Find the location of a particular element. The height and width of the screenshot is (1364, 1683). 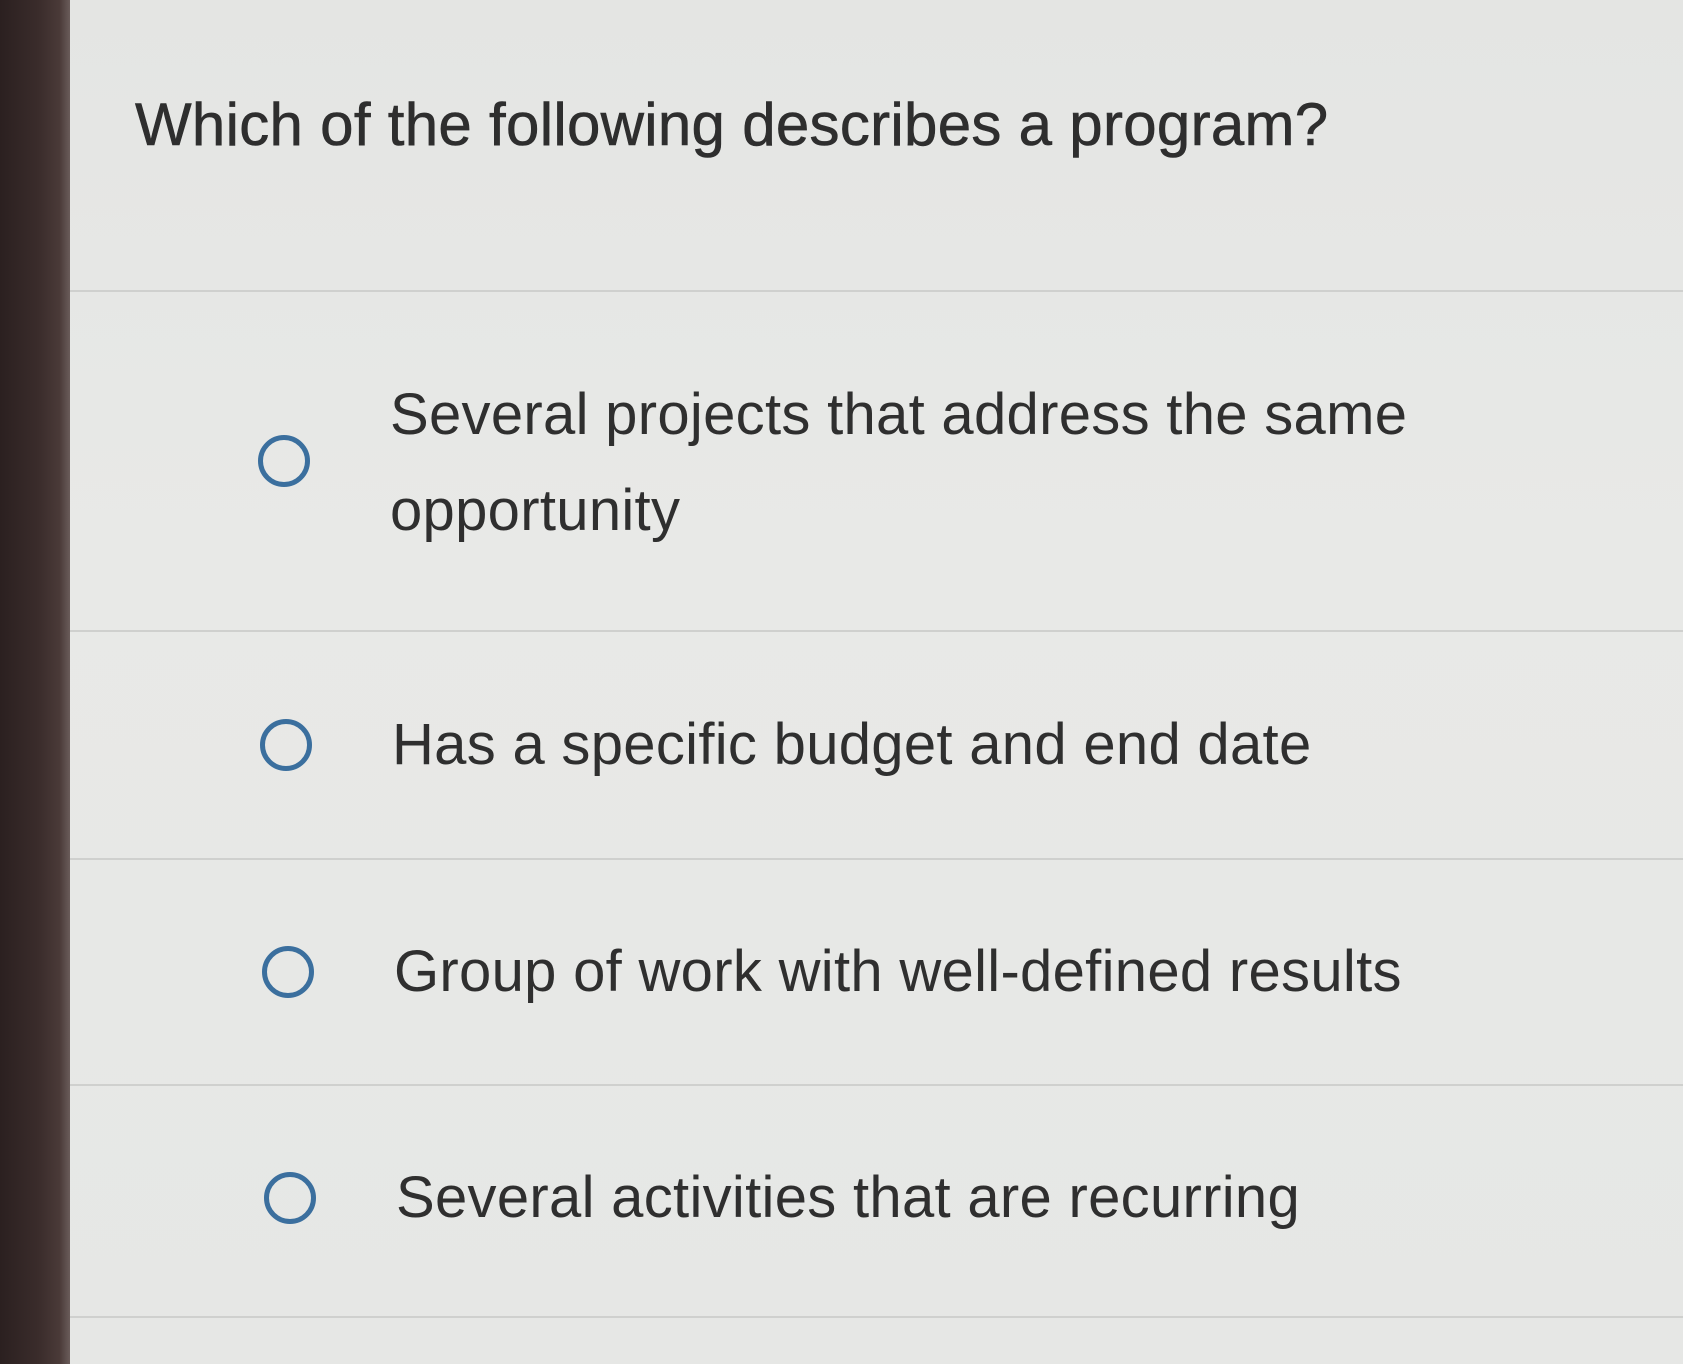

monitor-bezel is located at coordinates (35, 682).